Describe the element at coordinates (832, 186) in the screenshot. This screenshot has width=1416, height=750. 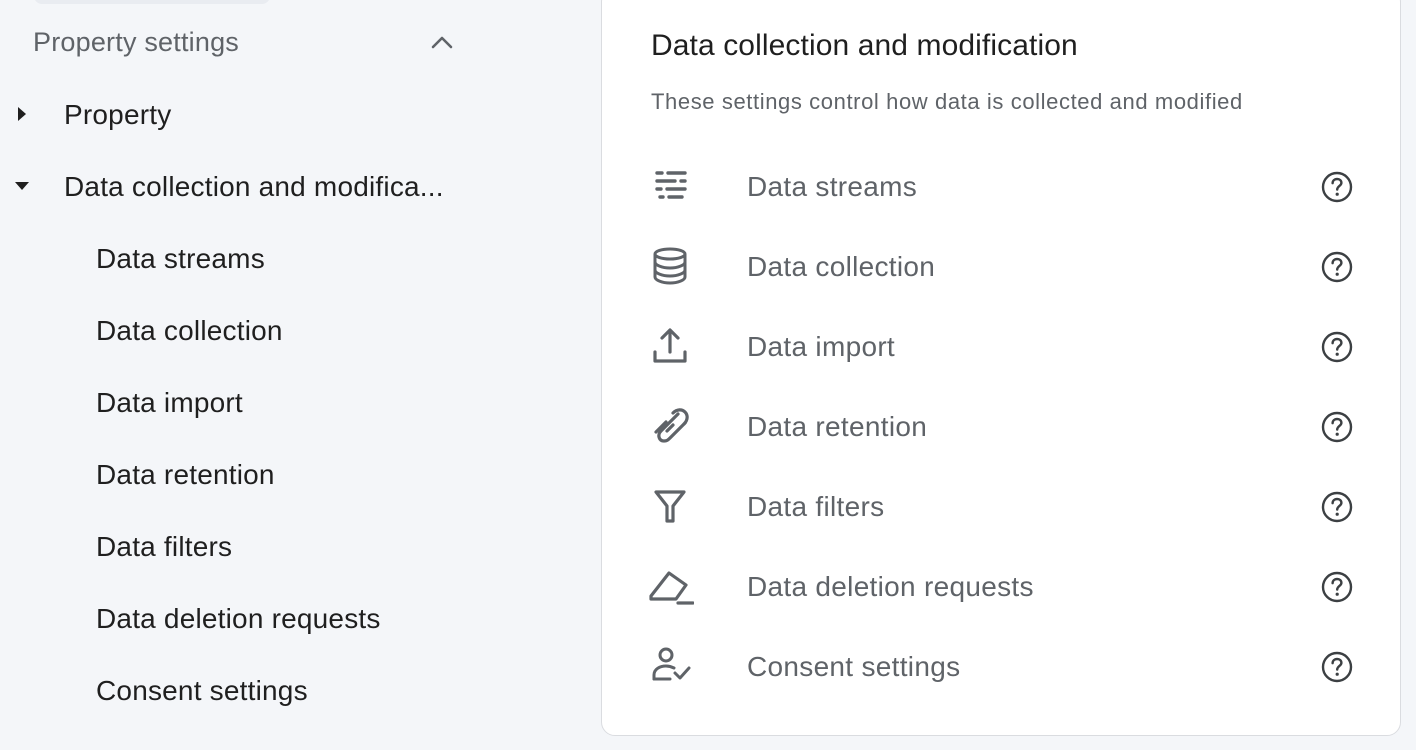
I see `setting-label: Data streams` at that location.